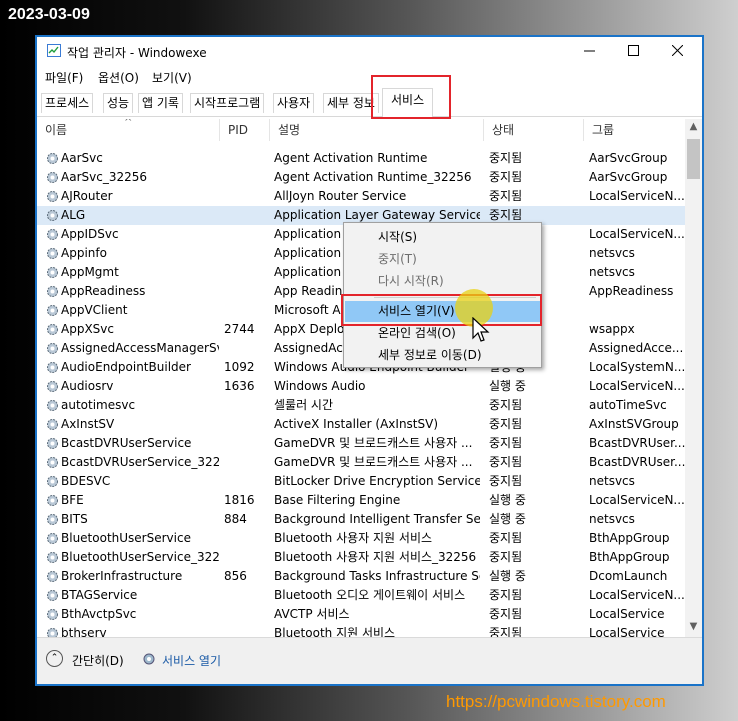 The image size is (738, 721). I want to click on context-menu-search-online: 온라인 검색(O), so click(442, 333).